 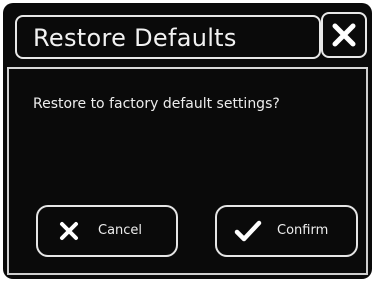 I want to click on confirm-button: Confirm, so click(x=286, y=231).